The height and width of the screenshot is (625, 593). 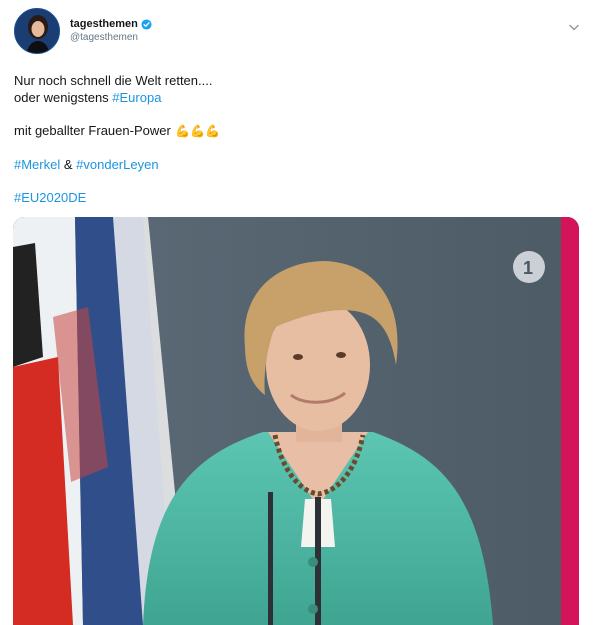 I want to click on hashtag-eu2020de-link: #EU2020DE, so click(x=50, y=197).